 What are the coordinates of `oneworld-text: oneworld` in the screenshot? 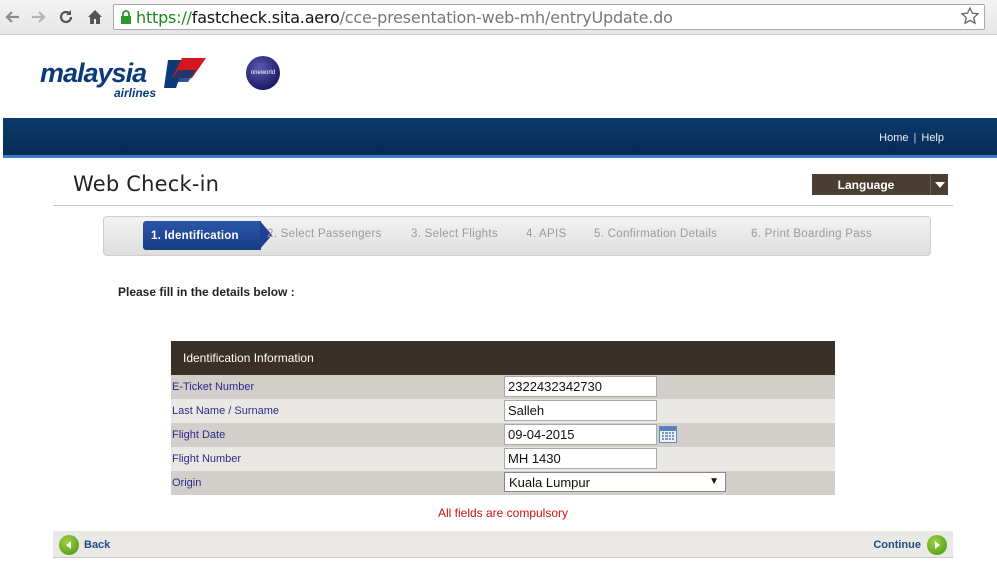 It's located at (263, 73).